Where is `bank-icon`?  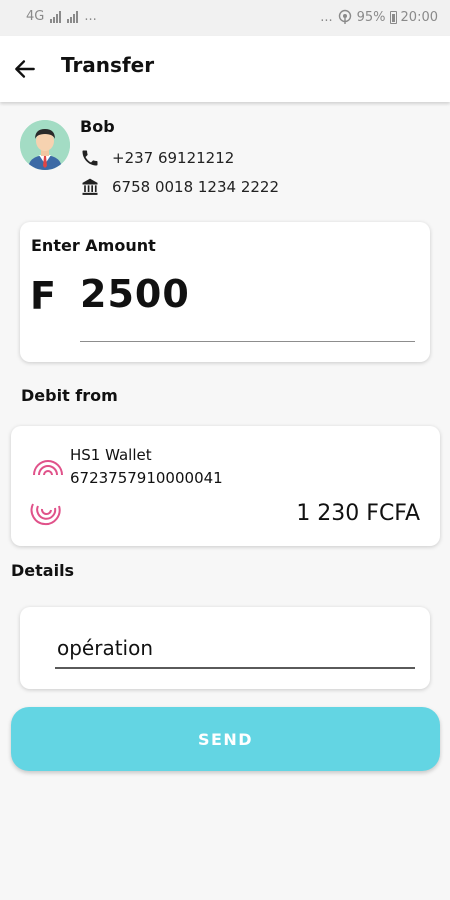
bank-icon is located at coordinates (90, 186).